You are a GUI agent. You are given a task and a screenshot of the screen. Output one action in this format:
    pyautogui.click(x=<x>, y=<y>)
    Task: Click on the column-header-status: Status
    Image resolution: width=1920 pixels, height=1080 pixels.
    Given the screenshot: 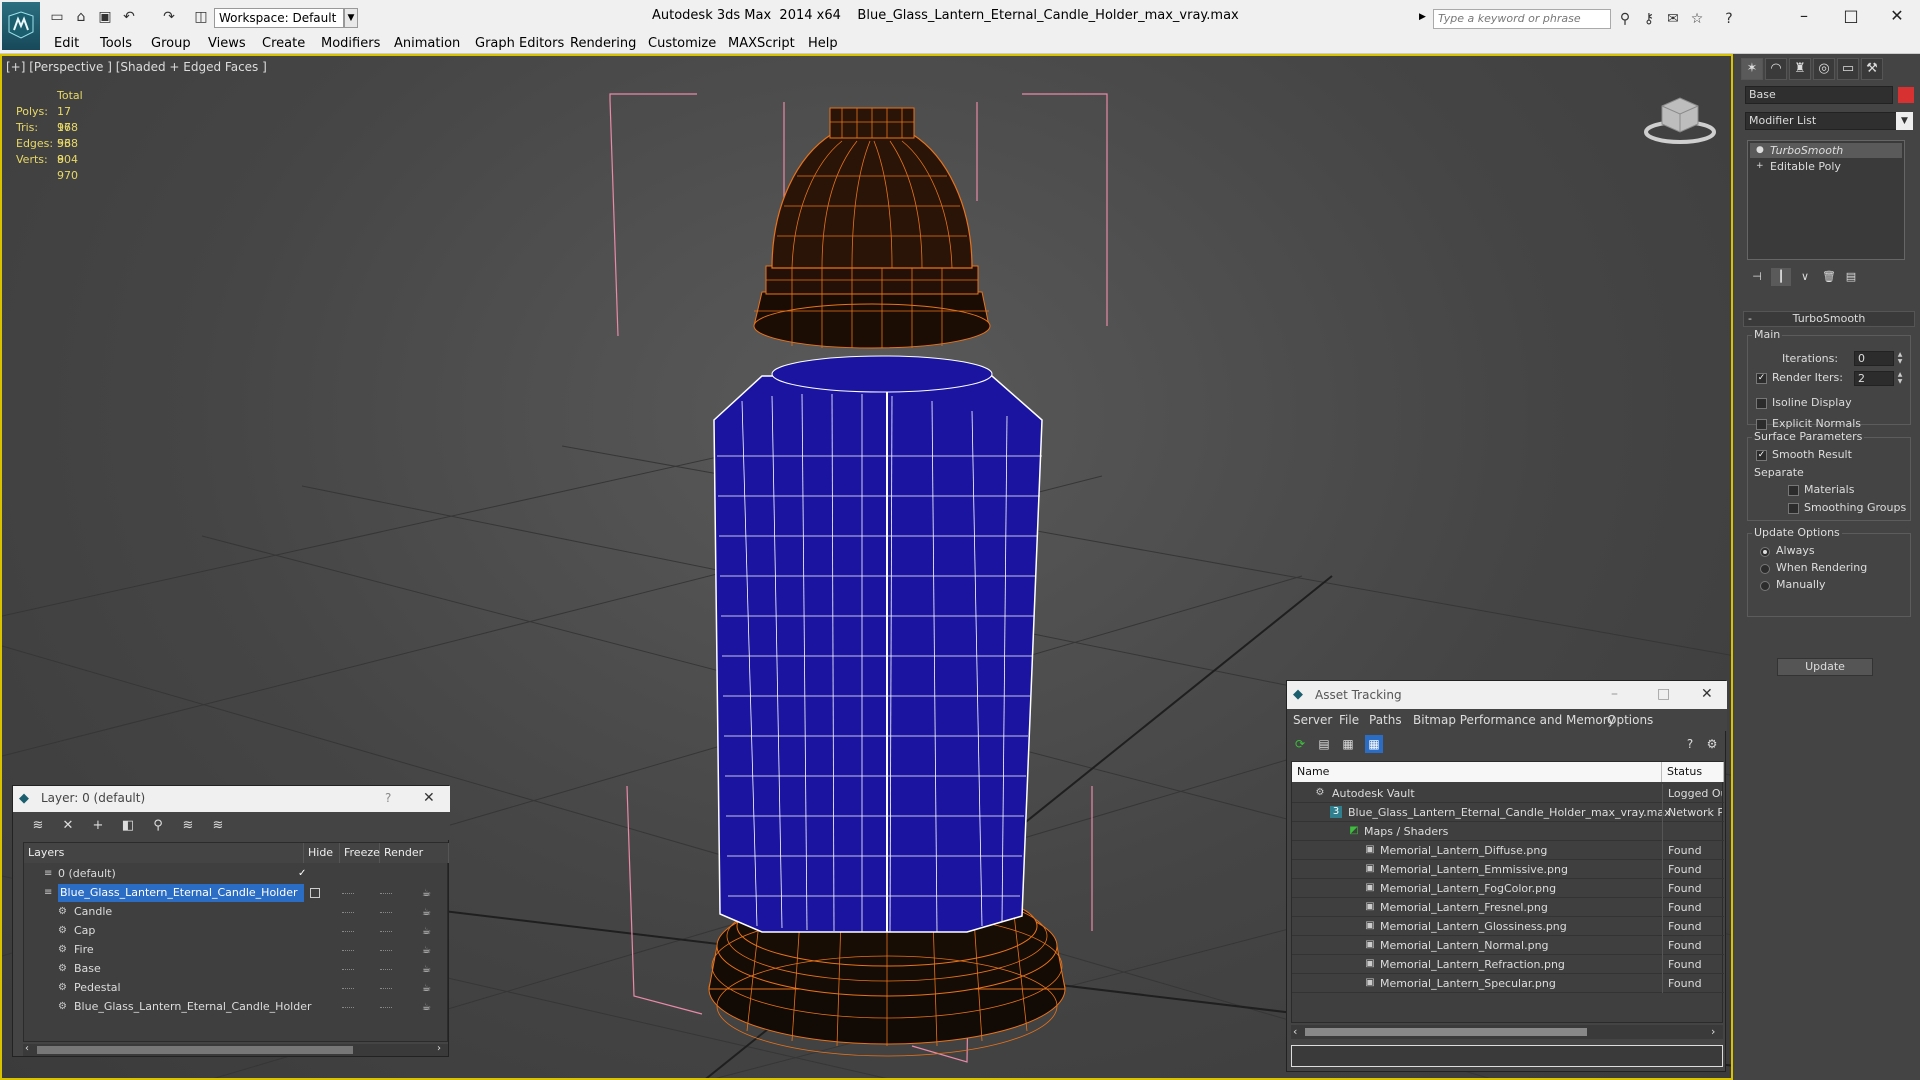 What is the action you would take?
    pyautogui.click(x=1693, y=772)
    